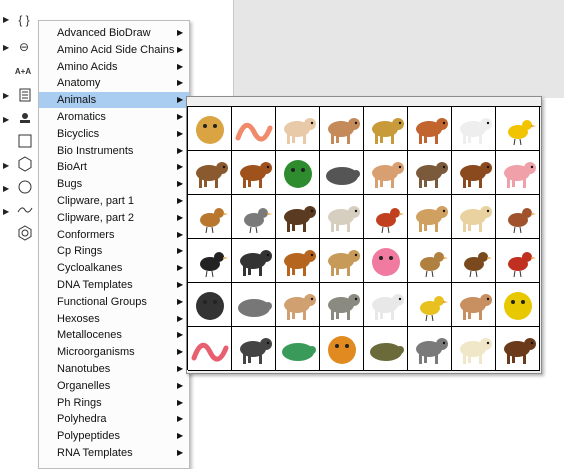 The width and height of the screenshot is (564, 469). Describe the element at coordinates (210, 305) in the screenshot. I see `animal-gorilla-icon` at that location.